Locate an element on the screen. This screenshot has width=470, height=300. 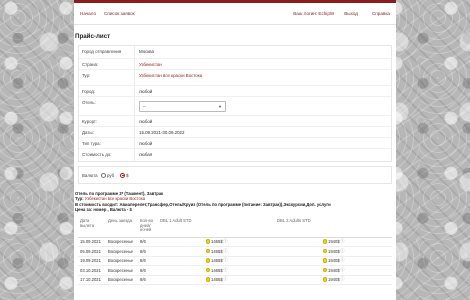
departure-value: Москва is located at coordinates (263, 52).